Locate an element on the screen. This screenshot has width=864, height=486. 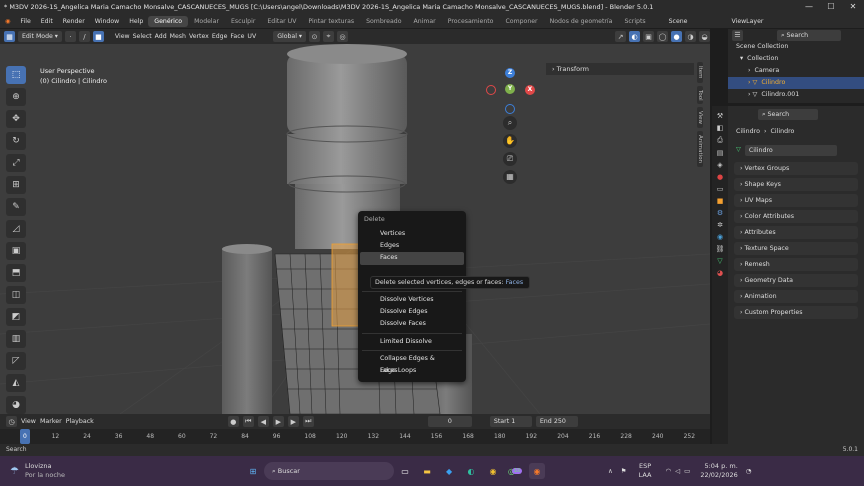
record-icon: ● is located at coordinates (233, 421).